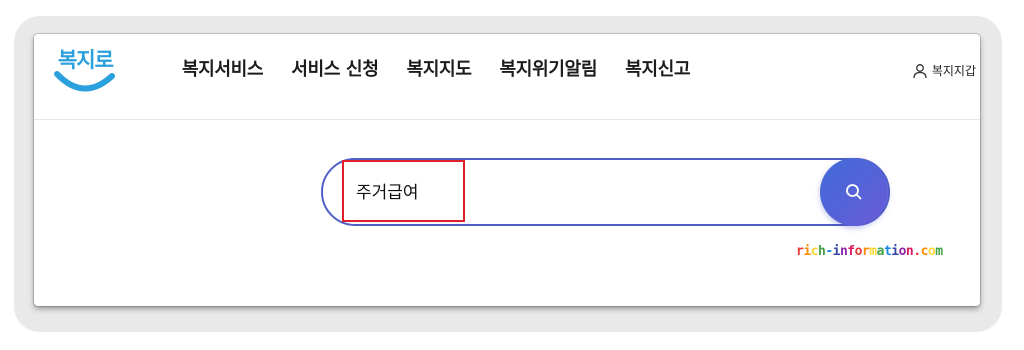  I want to click on search-button, so click(854, 192).